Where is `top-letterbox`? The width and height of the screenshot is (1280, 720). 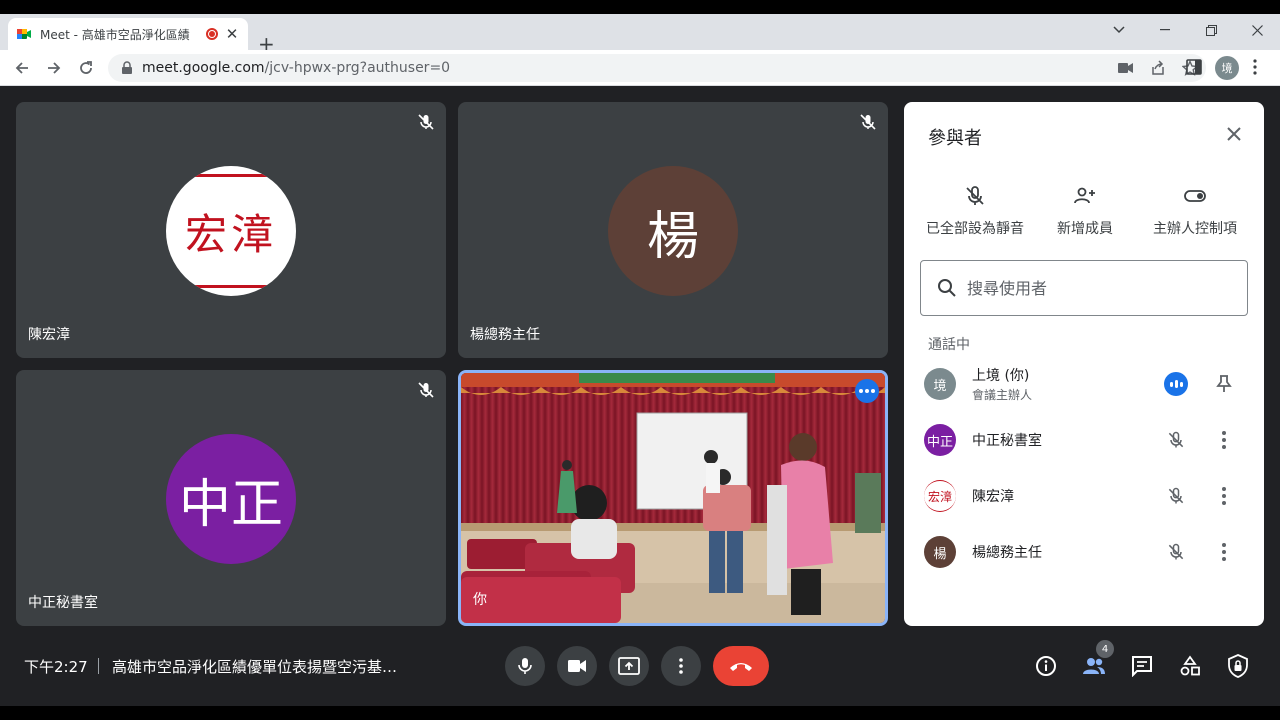 top-letterbox is located at coordinates (640, 7).